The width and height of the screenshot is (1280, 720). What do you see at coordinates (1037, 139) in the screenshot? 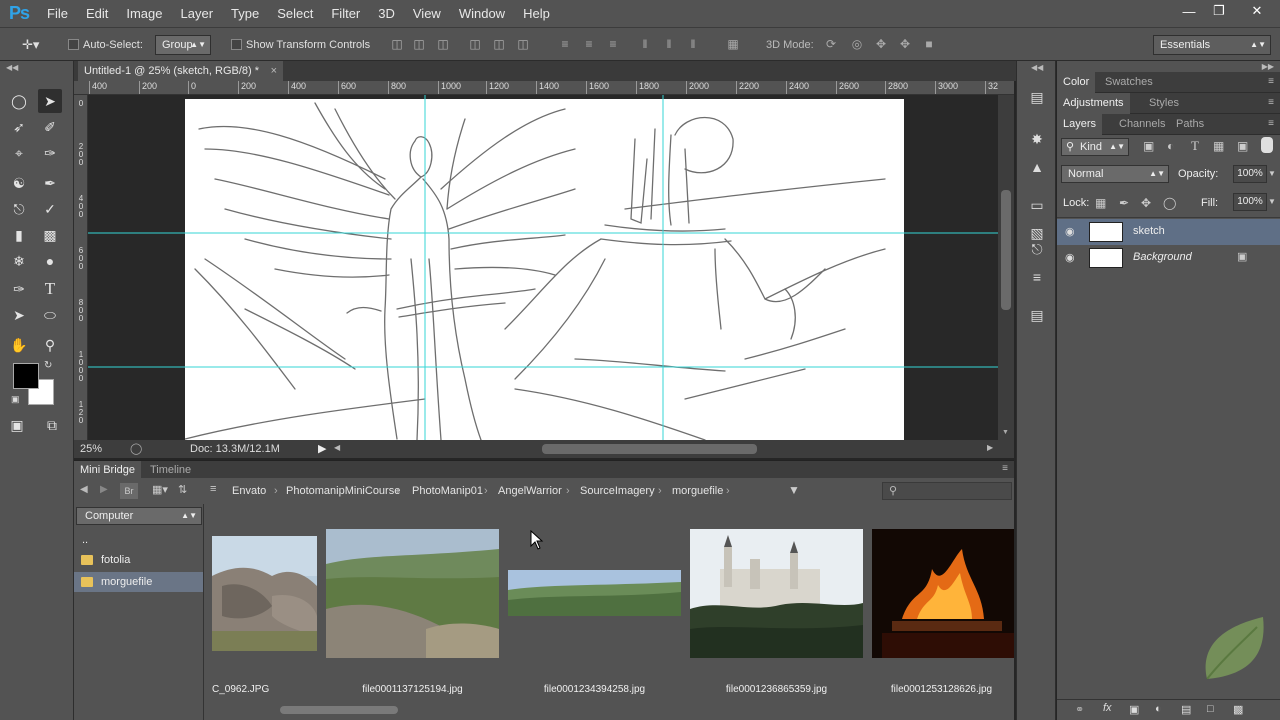
I see `brush-presets-panel-icon: ✸` at bounding box center [1037, 139].